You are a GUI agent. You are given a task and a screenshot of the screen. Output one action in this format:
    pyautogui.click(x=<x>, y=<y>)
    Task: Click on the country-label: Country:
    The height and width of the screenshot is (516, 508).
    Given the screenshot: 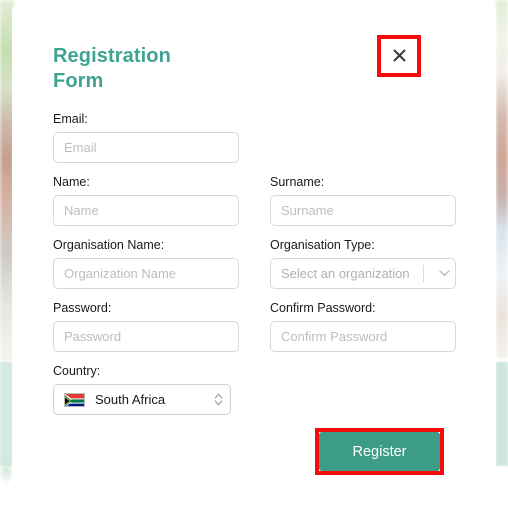 What is the action you would take?
    pyautogui.click(x=77, y=371)
    